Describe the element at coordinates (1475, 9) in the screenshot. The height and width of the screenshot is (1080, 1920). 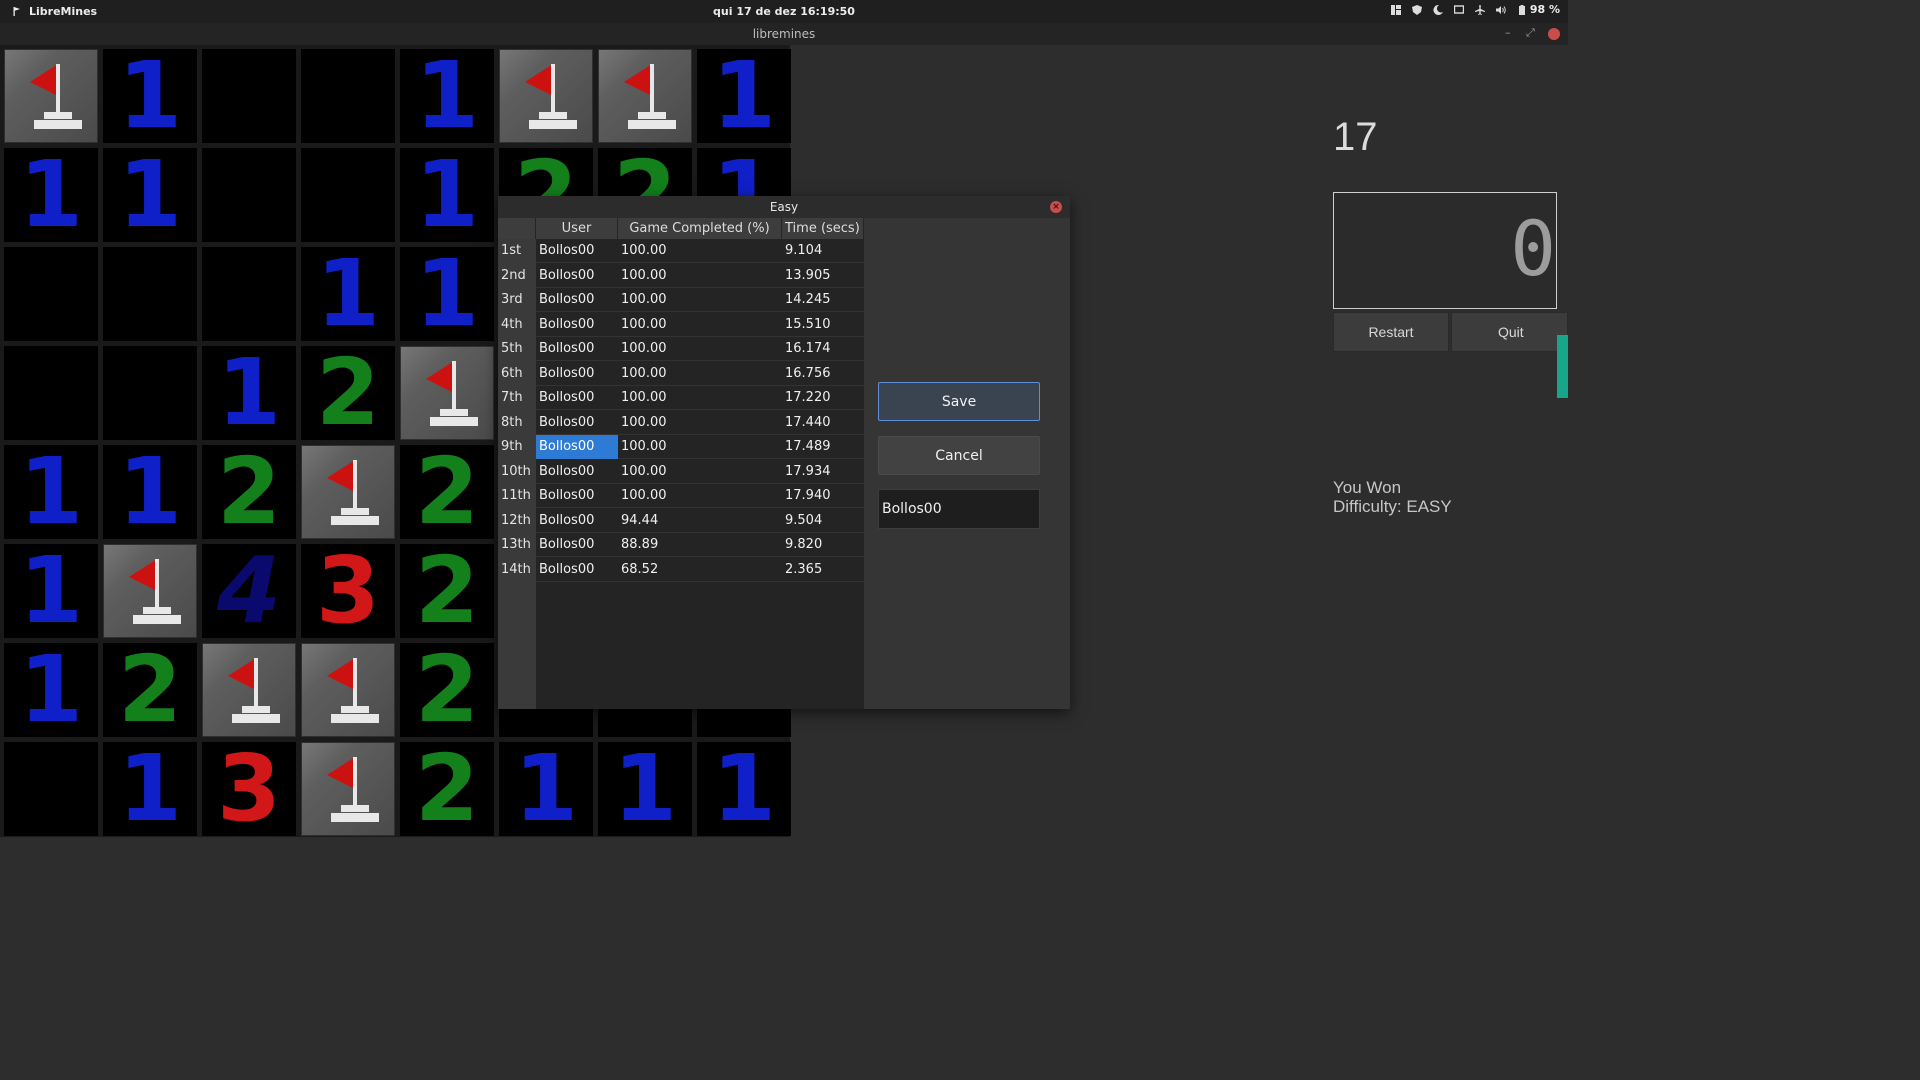
I see `system-tray: 98 %` at that location.